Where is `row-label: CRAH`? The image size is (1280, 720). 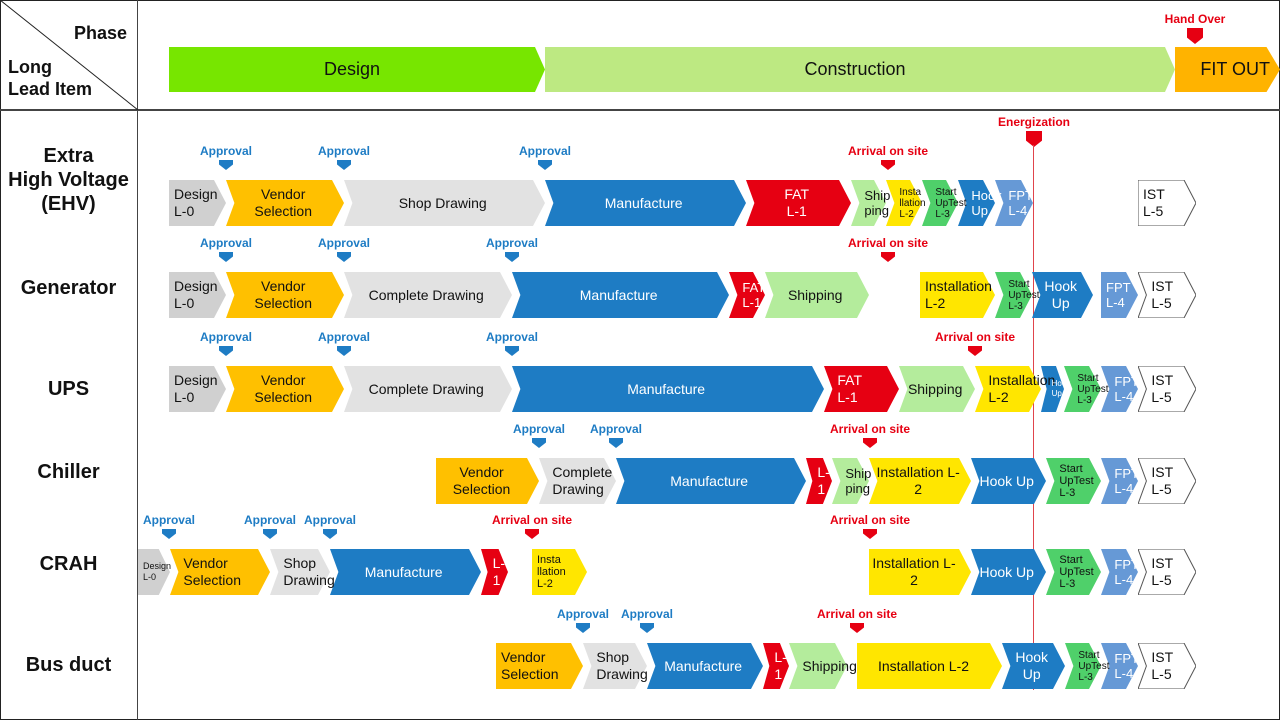 row-label: CRAH is located at coordinates (68, 564).